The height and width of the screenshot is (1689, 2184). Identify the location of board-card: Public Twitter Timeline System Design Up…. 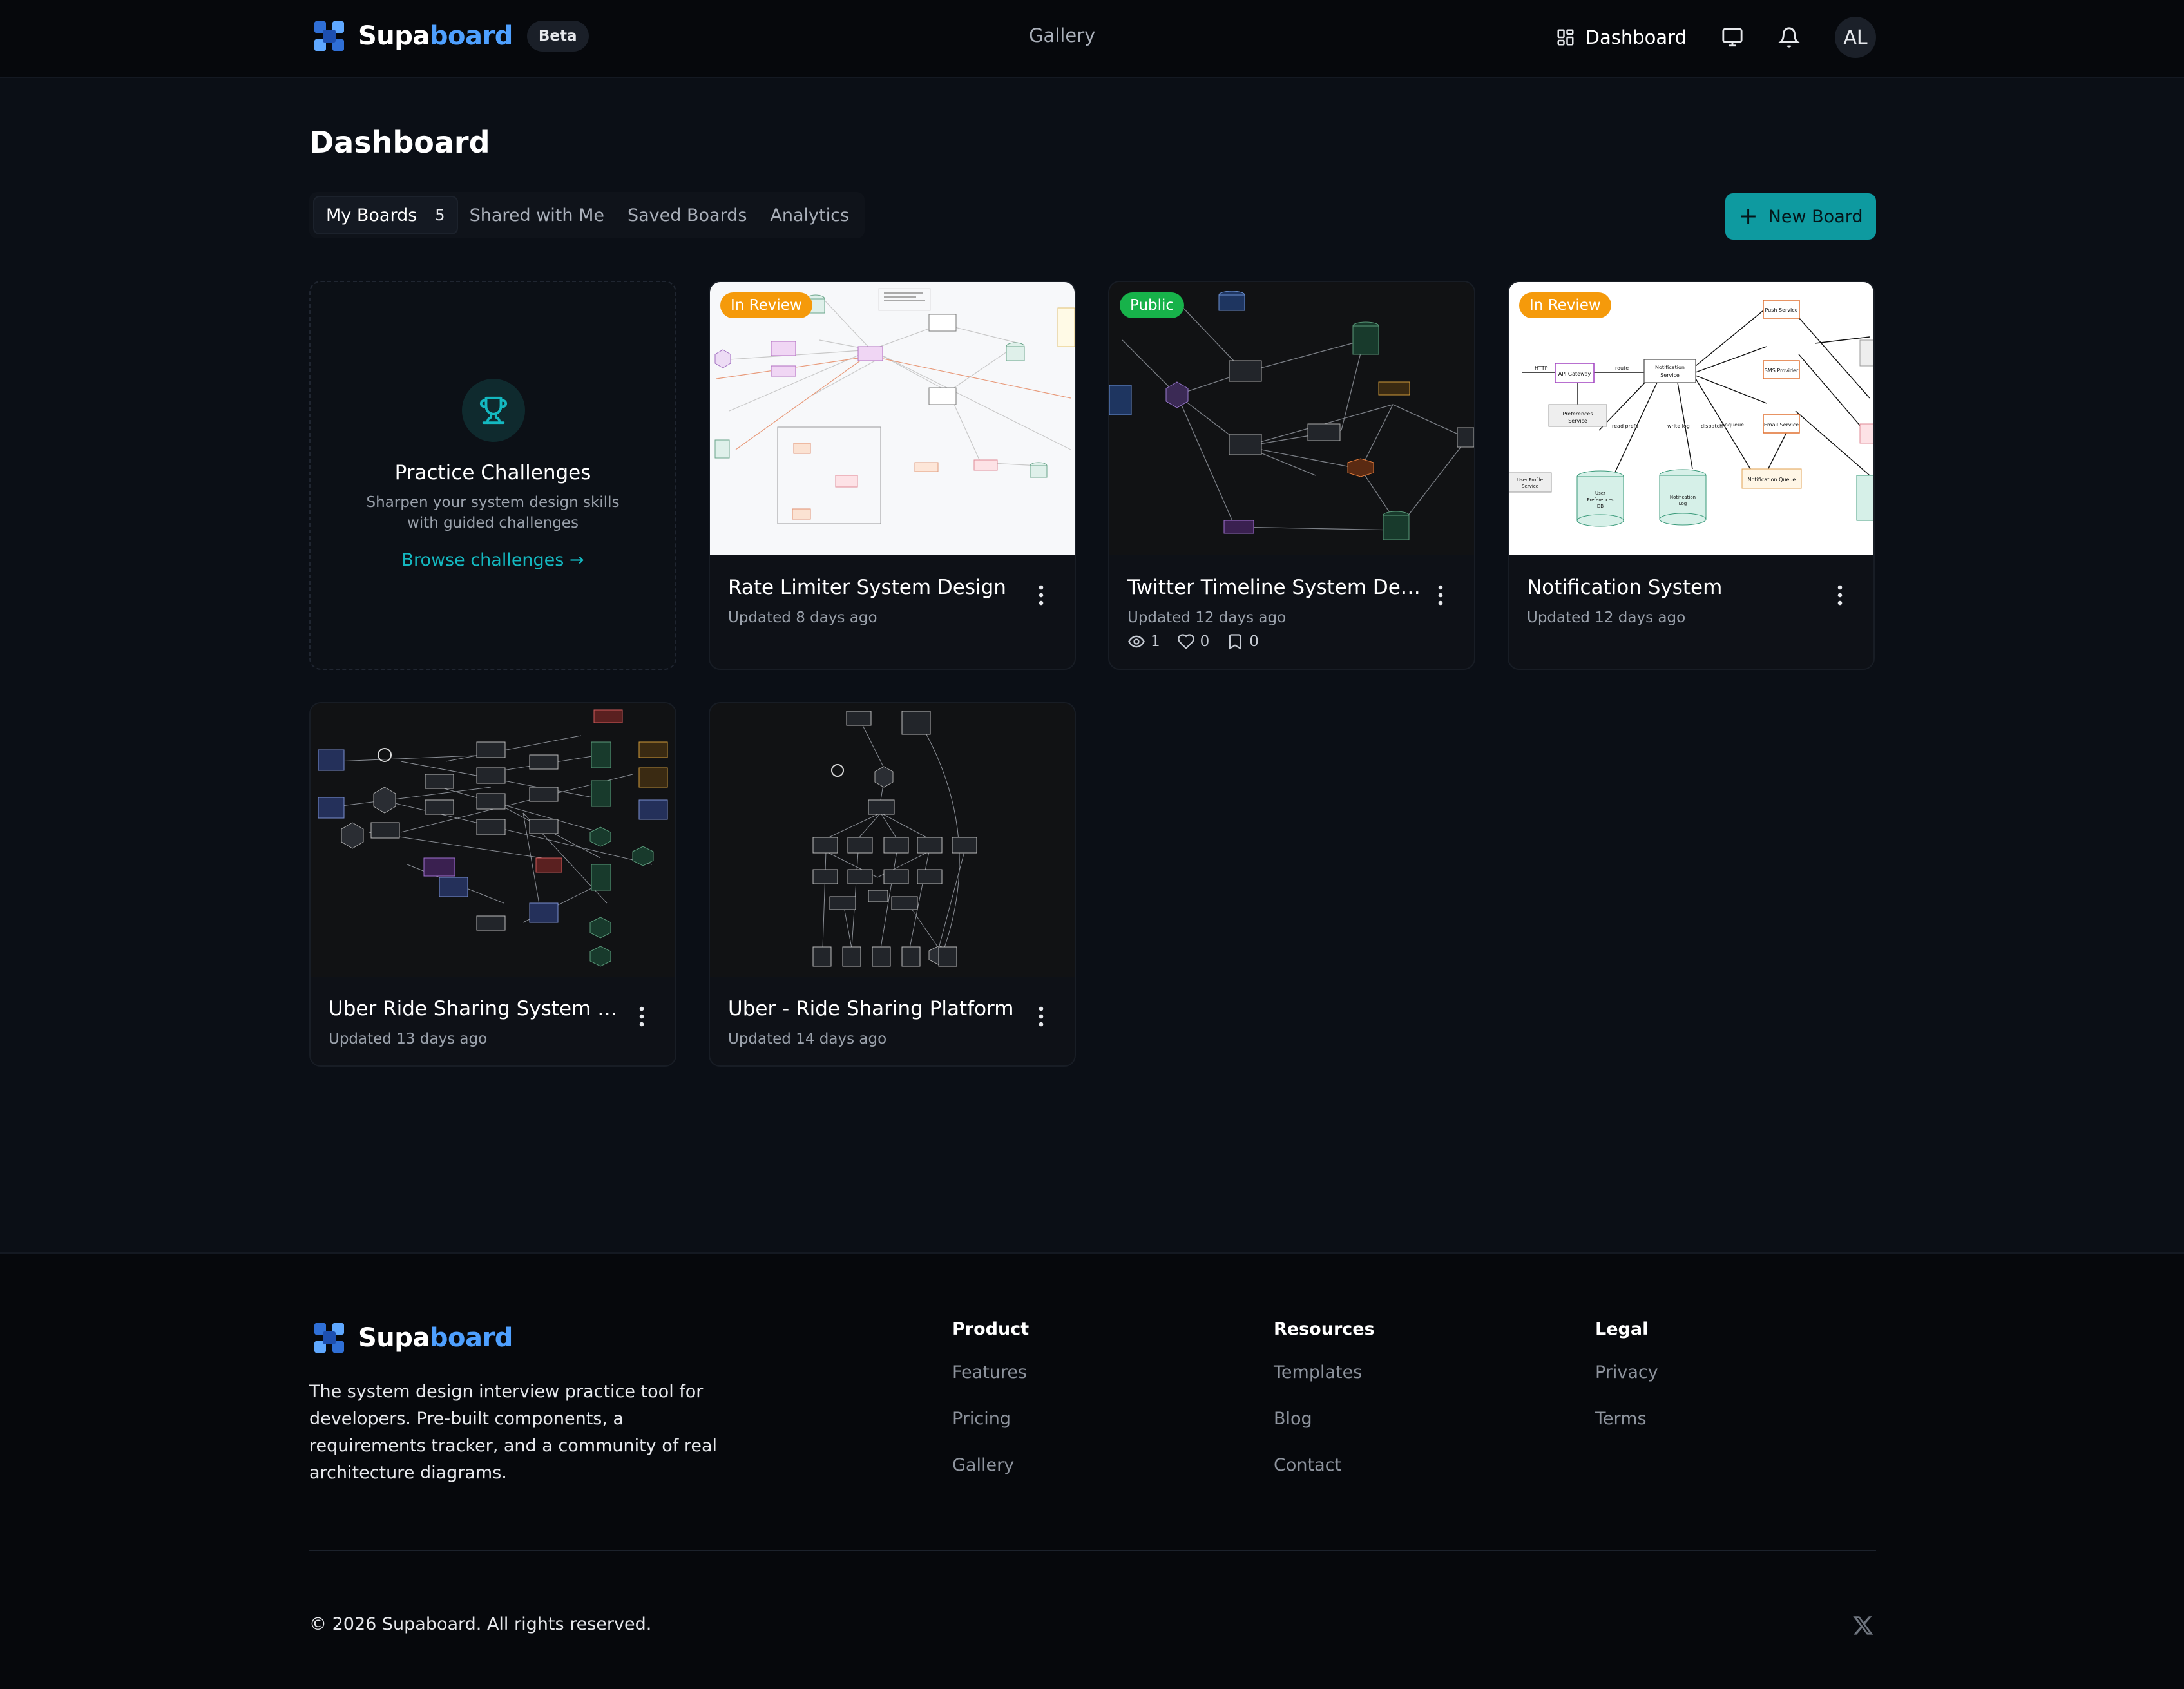
(1292, 475).